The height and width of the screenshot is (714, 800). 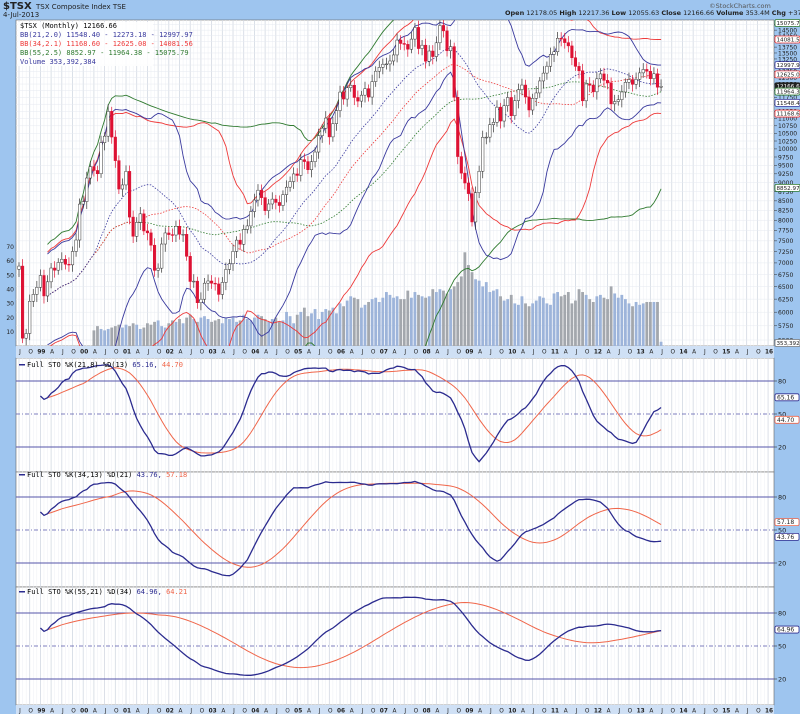 What do you see at coordinates (782, 647) in the screenshot?
I see `sto-axis-label: 50` at bounding box center [782, 647].